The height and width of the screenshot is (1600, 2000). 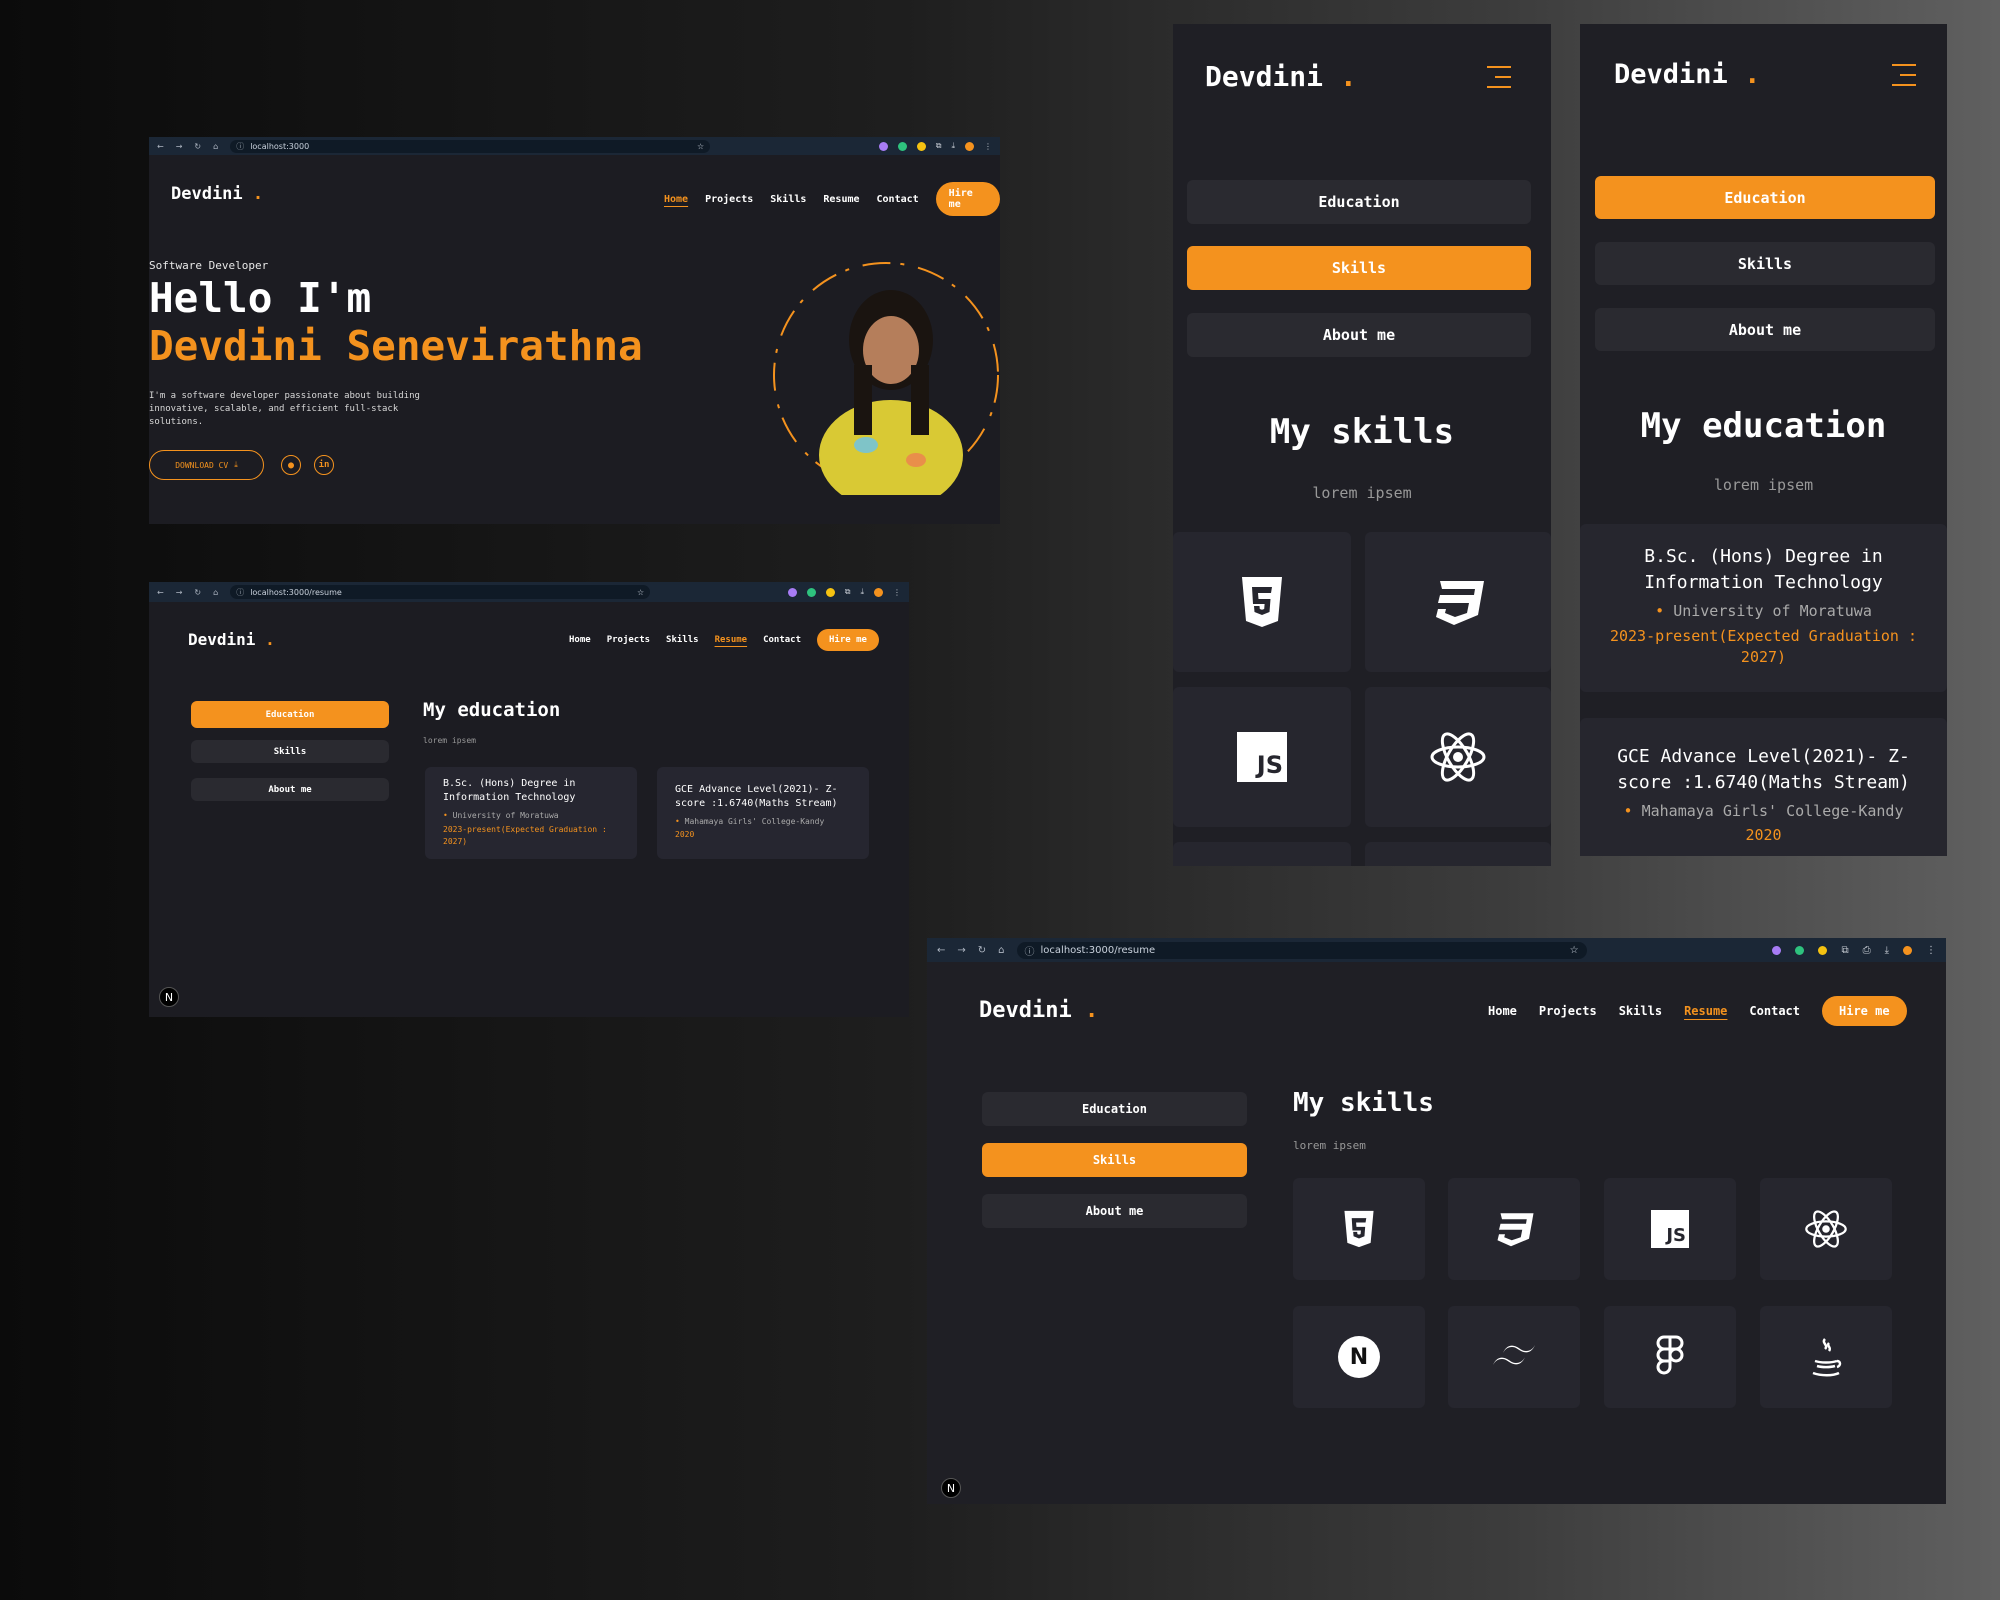 I want to click on period: 2020, so click(x=1763, y=835).